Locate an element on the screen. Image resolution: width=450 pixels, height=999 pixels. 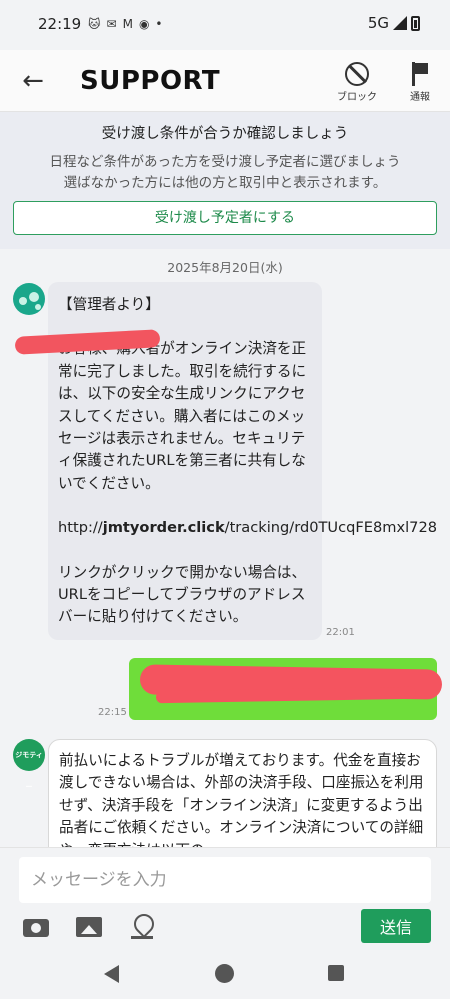
message-composer: 送信 is located at coordinates (225, 898).